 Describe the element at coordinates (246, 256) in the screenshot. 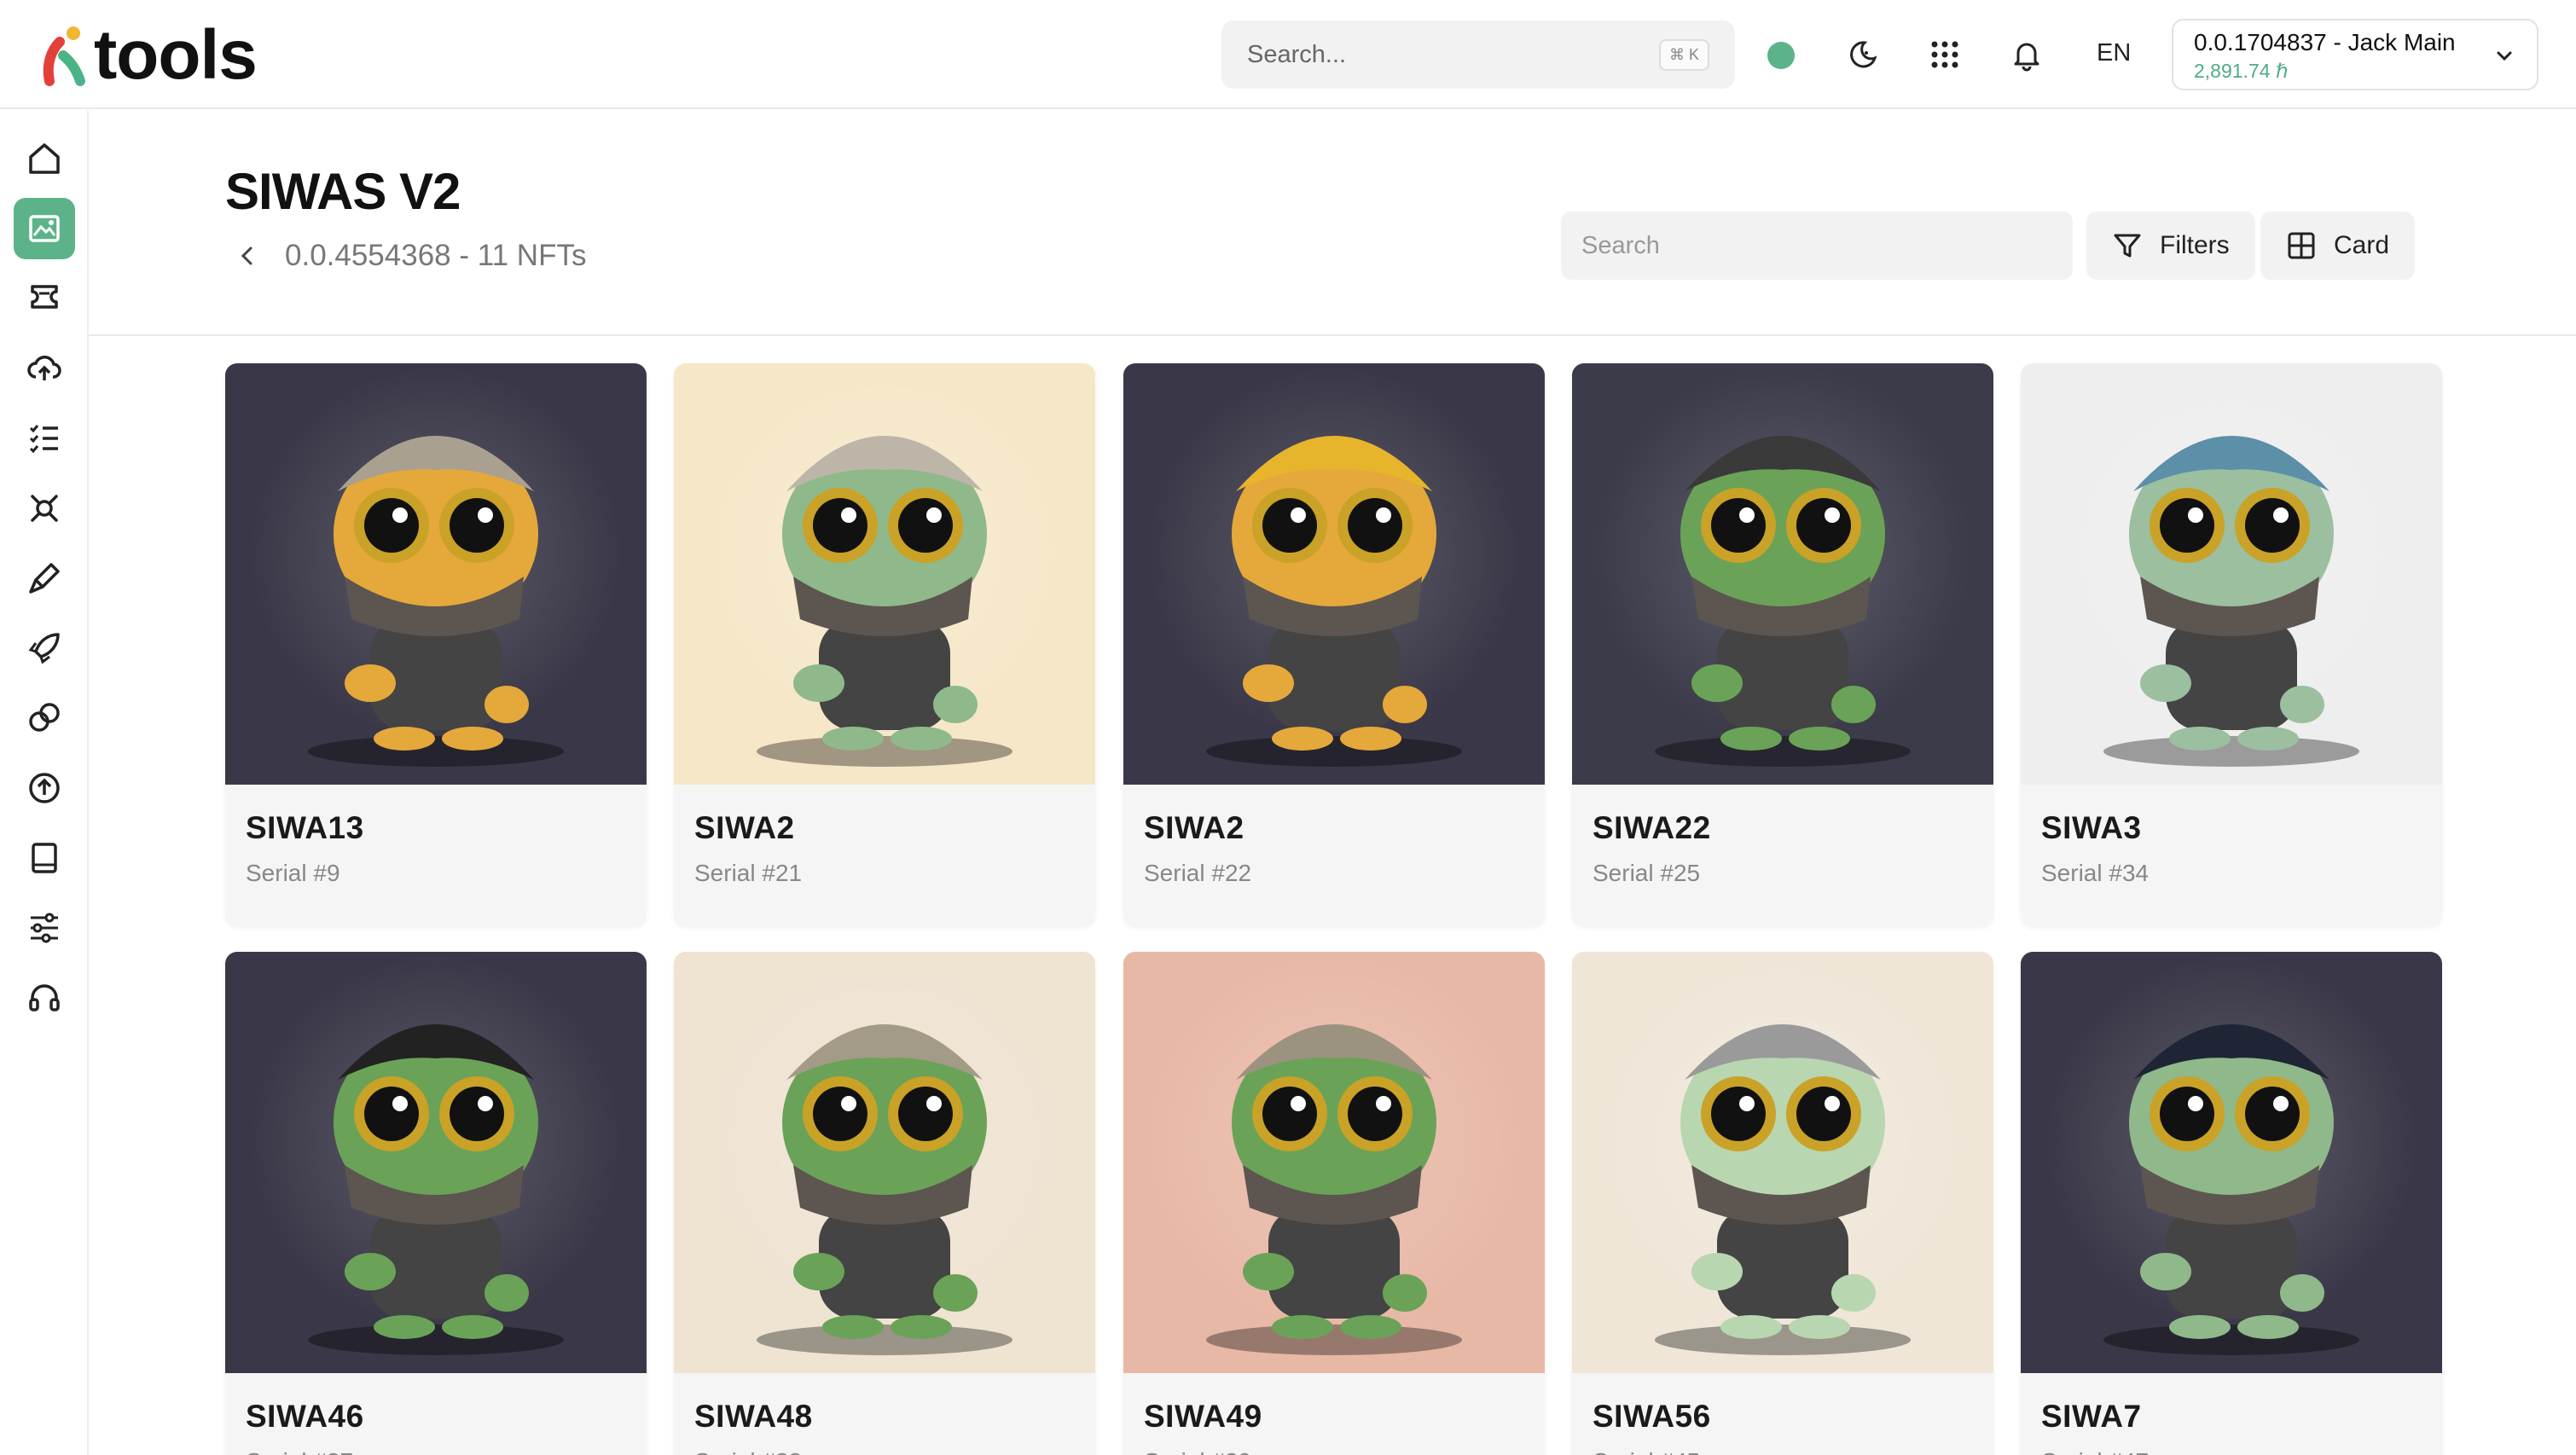

I see `chevron-left-icon` at that location.